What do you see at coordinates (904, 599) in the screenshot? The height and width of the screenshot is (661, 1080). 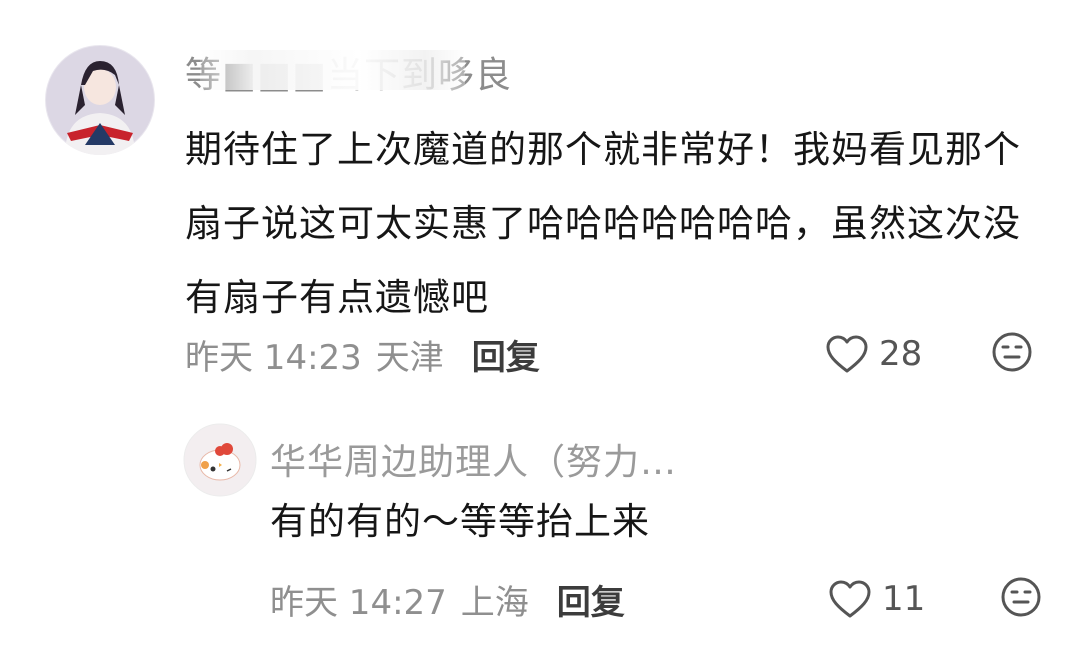 I see `like-count: 11` at bounding box center [904, 599].